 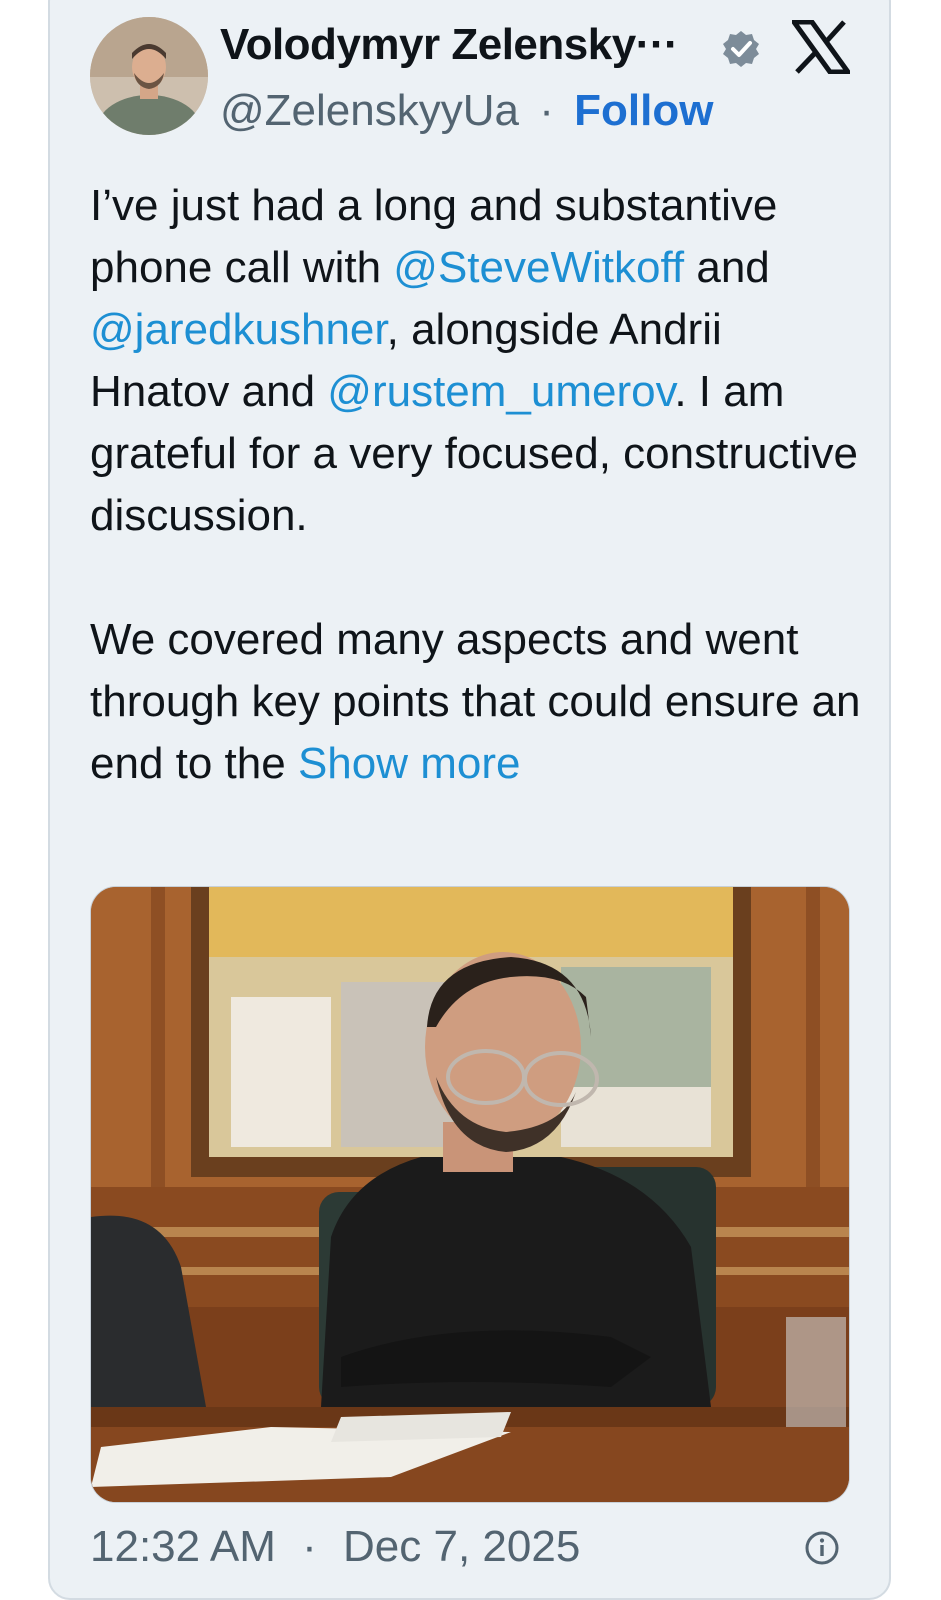 I want to click on author-handle: @ZelenskyyUa, so click(x=369, y=110).